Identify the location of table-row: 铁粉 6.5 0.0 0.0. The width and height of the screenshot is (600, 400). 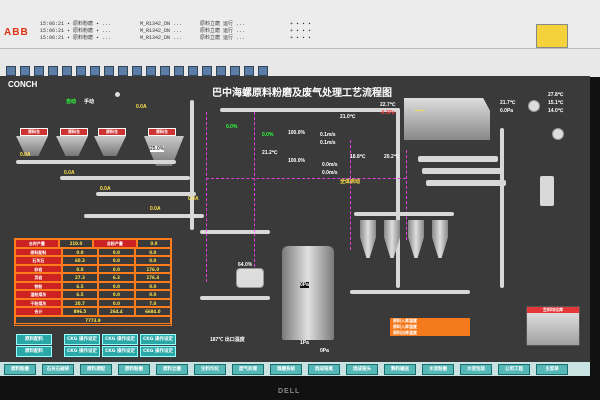
(93, 285).